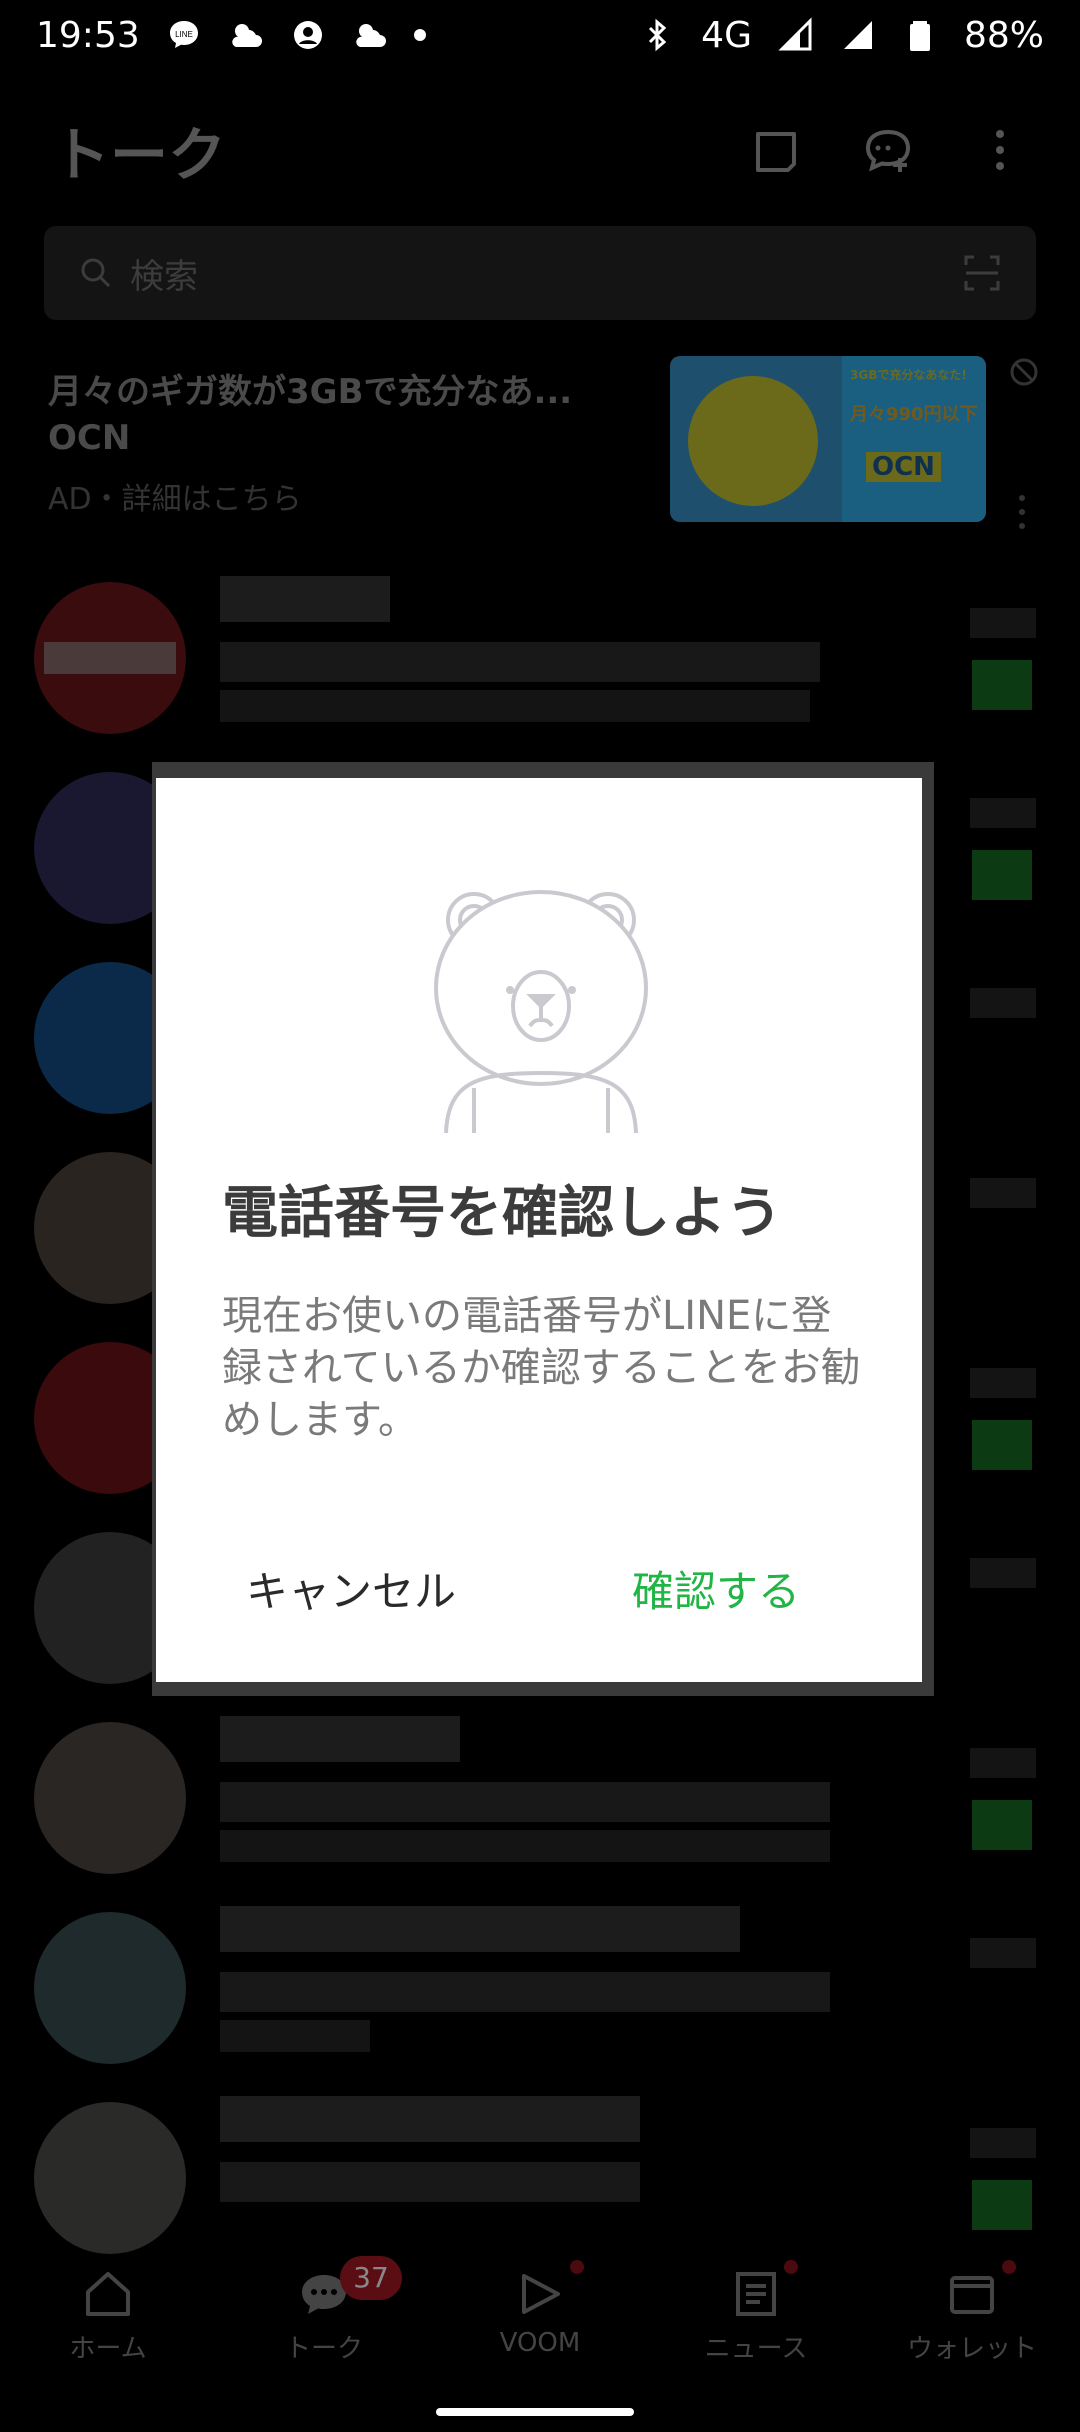  Describe the element at coordinates (753, 441) in the screenshot. I see `ad-image-circle` at that location.